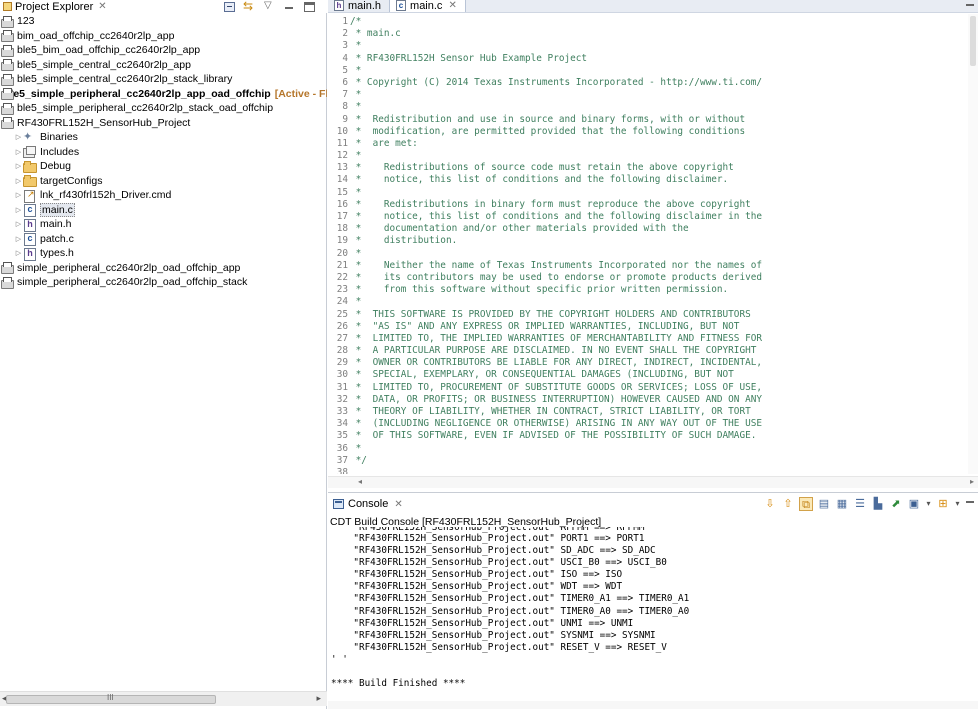 The height and width of the screenshot is (709, 978). I want to click on display-dropdown-icon: ▾, so click(928, 504).